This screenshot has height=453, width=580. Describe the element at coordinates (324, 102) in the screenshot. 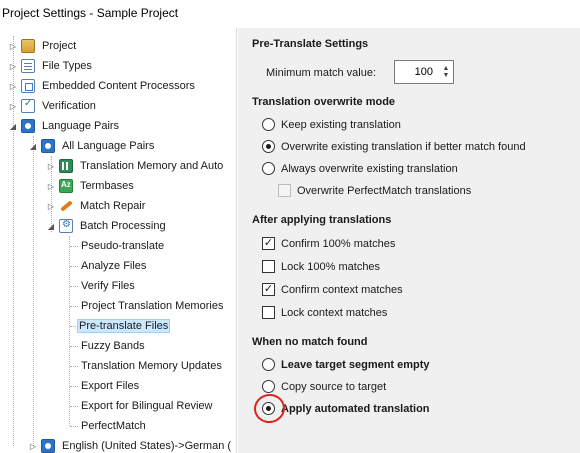

I see `overwrite-mode-title: Translation overwrite mode` at that location.